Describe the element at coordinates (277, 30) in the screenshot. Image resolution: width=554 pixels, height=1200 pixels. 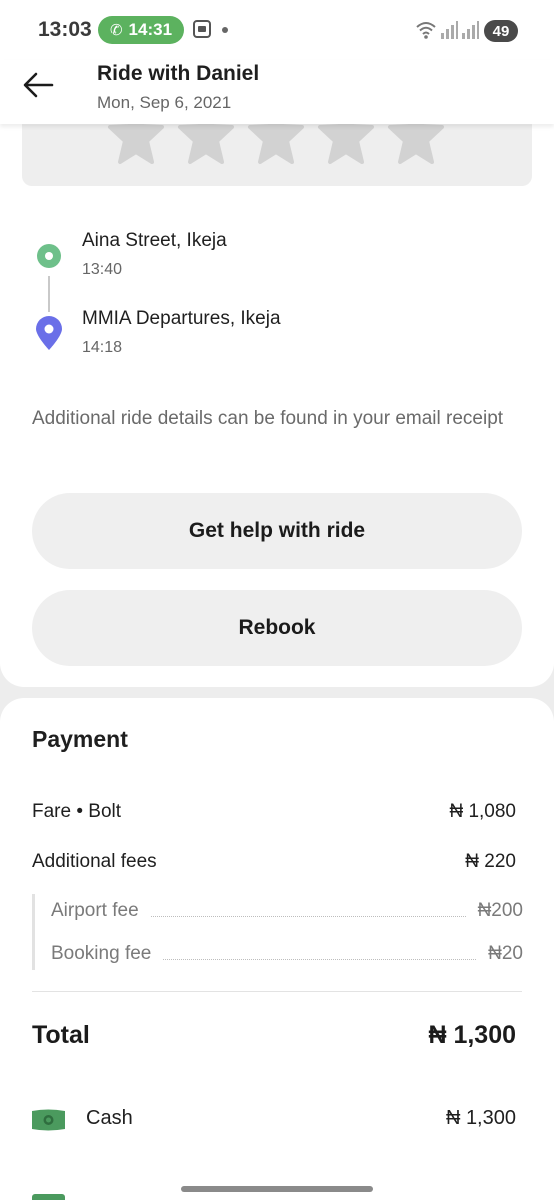
I see `status-bar: 13:03 ✆ 14:31 49` at that location.